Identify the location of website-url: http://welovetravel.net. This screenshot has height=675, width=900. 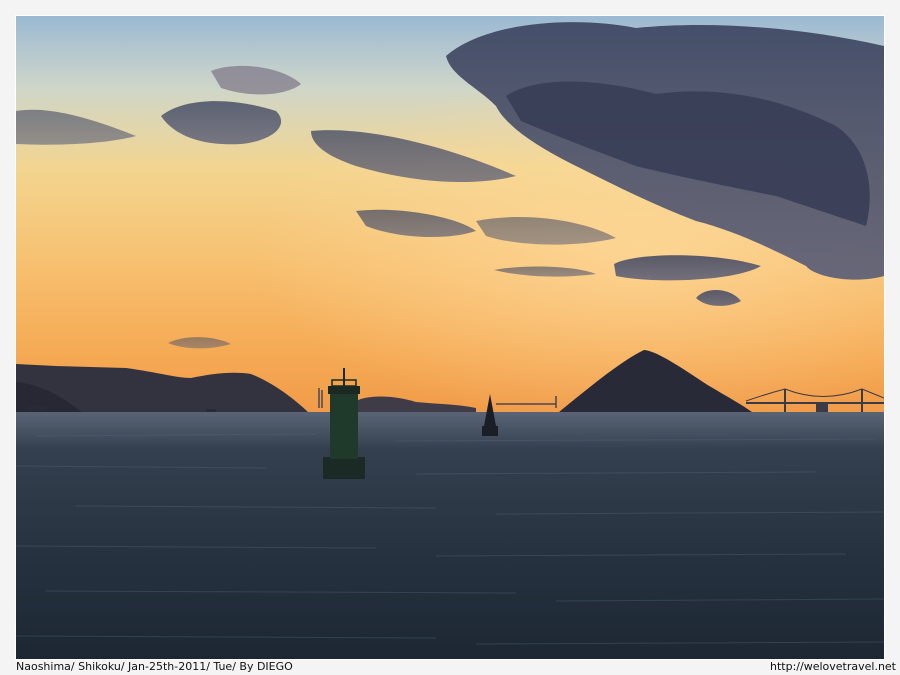
(833, 666).